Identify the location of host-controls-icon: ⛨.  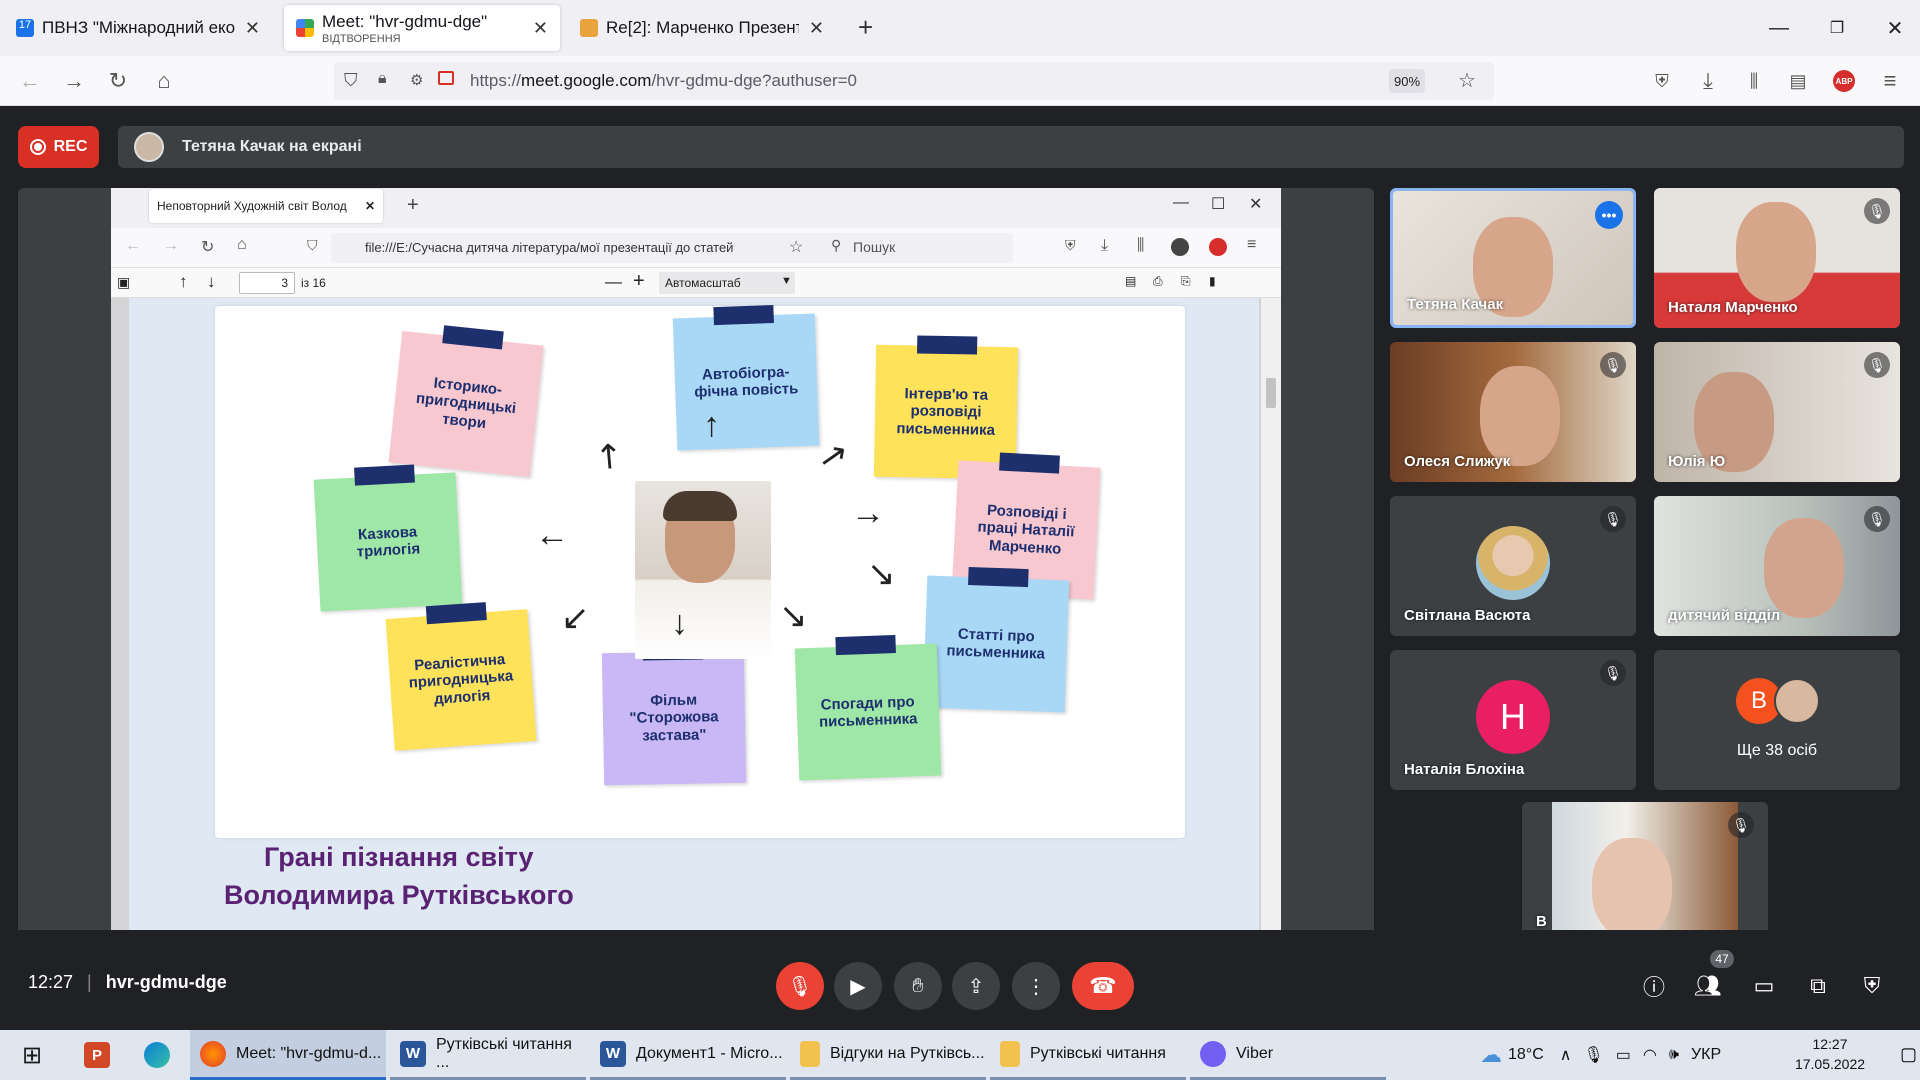
(1872, 986).